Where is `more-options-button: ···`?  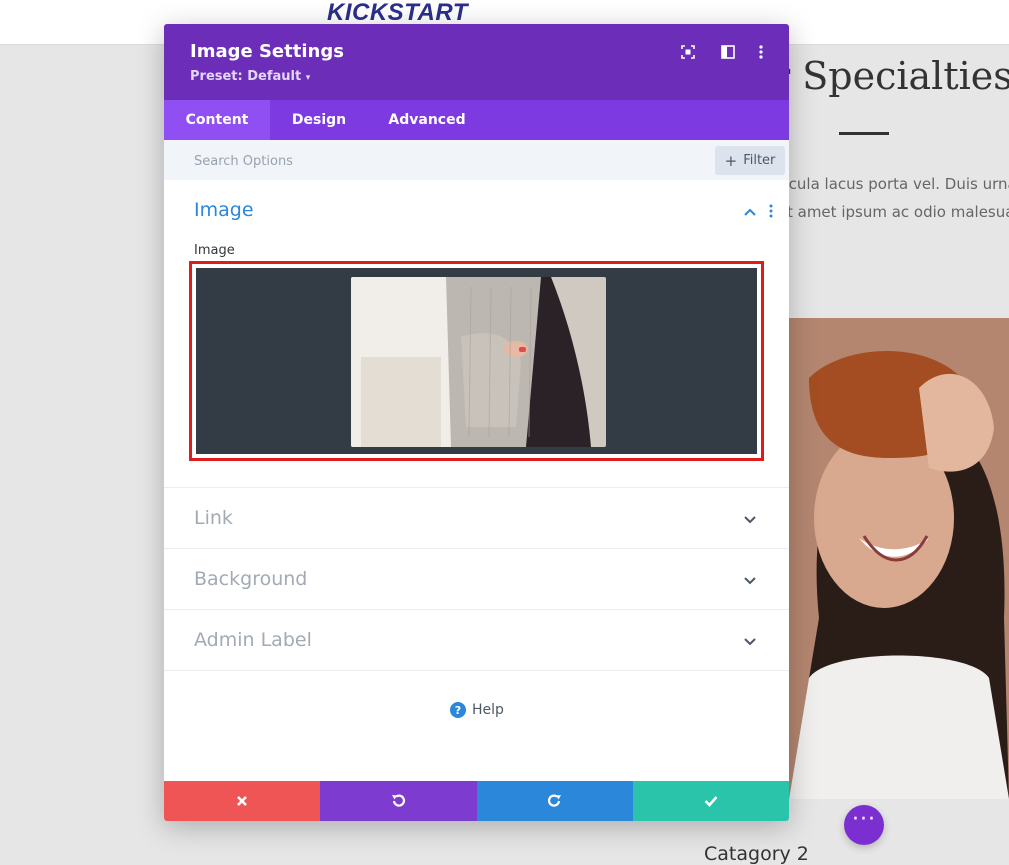
more-options-button: ··· is located at coordinates (864, 825).